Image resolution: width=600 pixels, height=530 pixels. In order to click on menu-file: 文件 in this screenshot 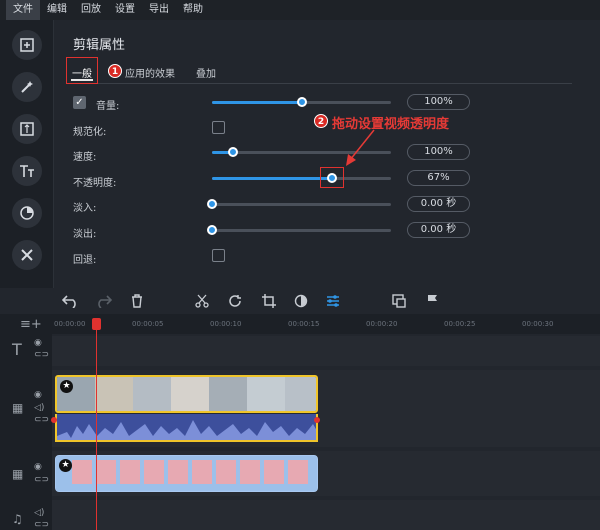, I will do `click(23, 10)`.